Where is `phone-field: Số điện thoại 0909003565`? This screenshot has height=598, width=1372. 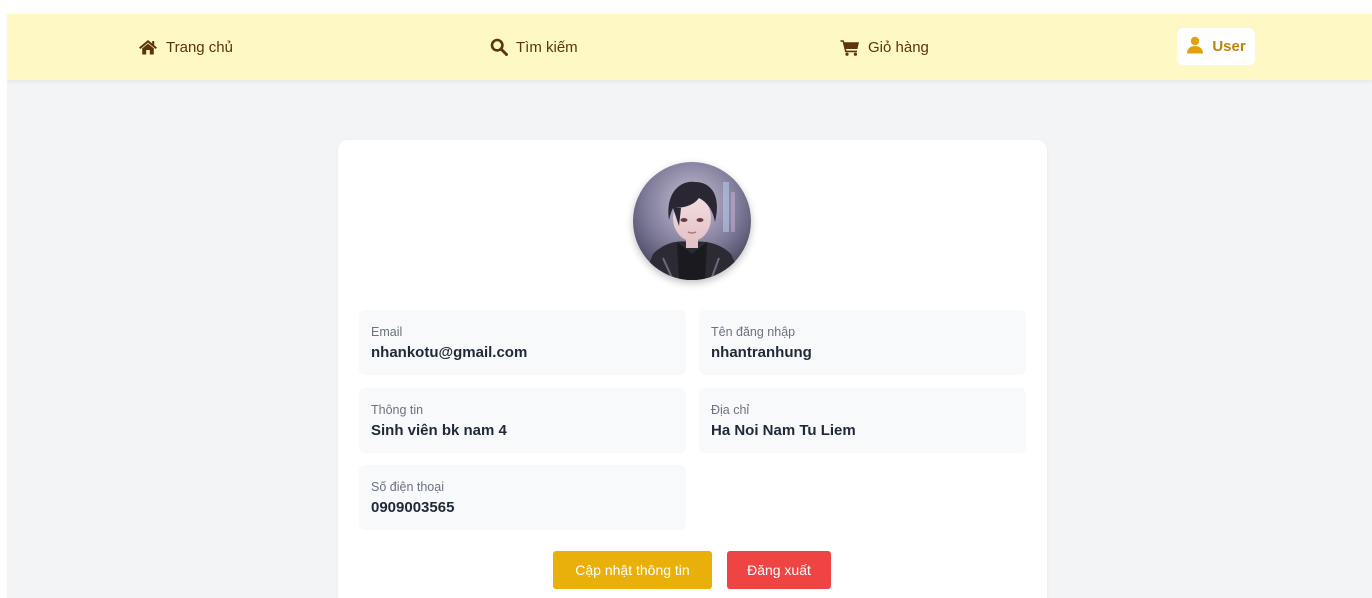 phone-field: Số điện thoại 0909003565 is located at coordinates (522, 497).